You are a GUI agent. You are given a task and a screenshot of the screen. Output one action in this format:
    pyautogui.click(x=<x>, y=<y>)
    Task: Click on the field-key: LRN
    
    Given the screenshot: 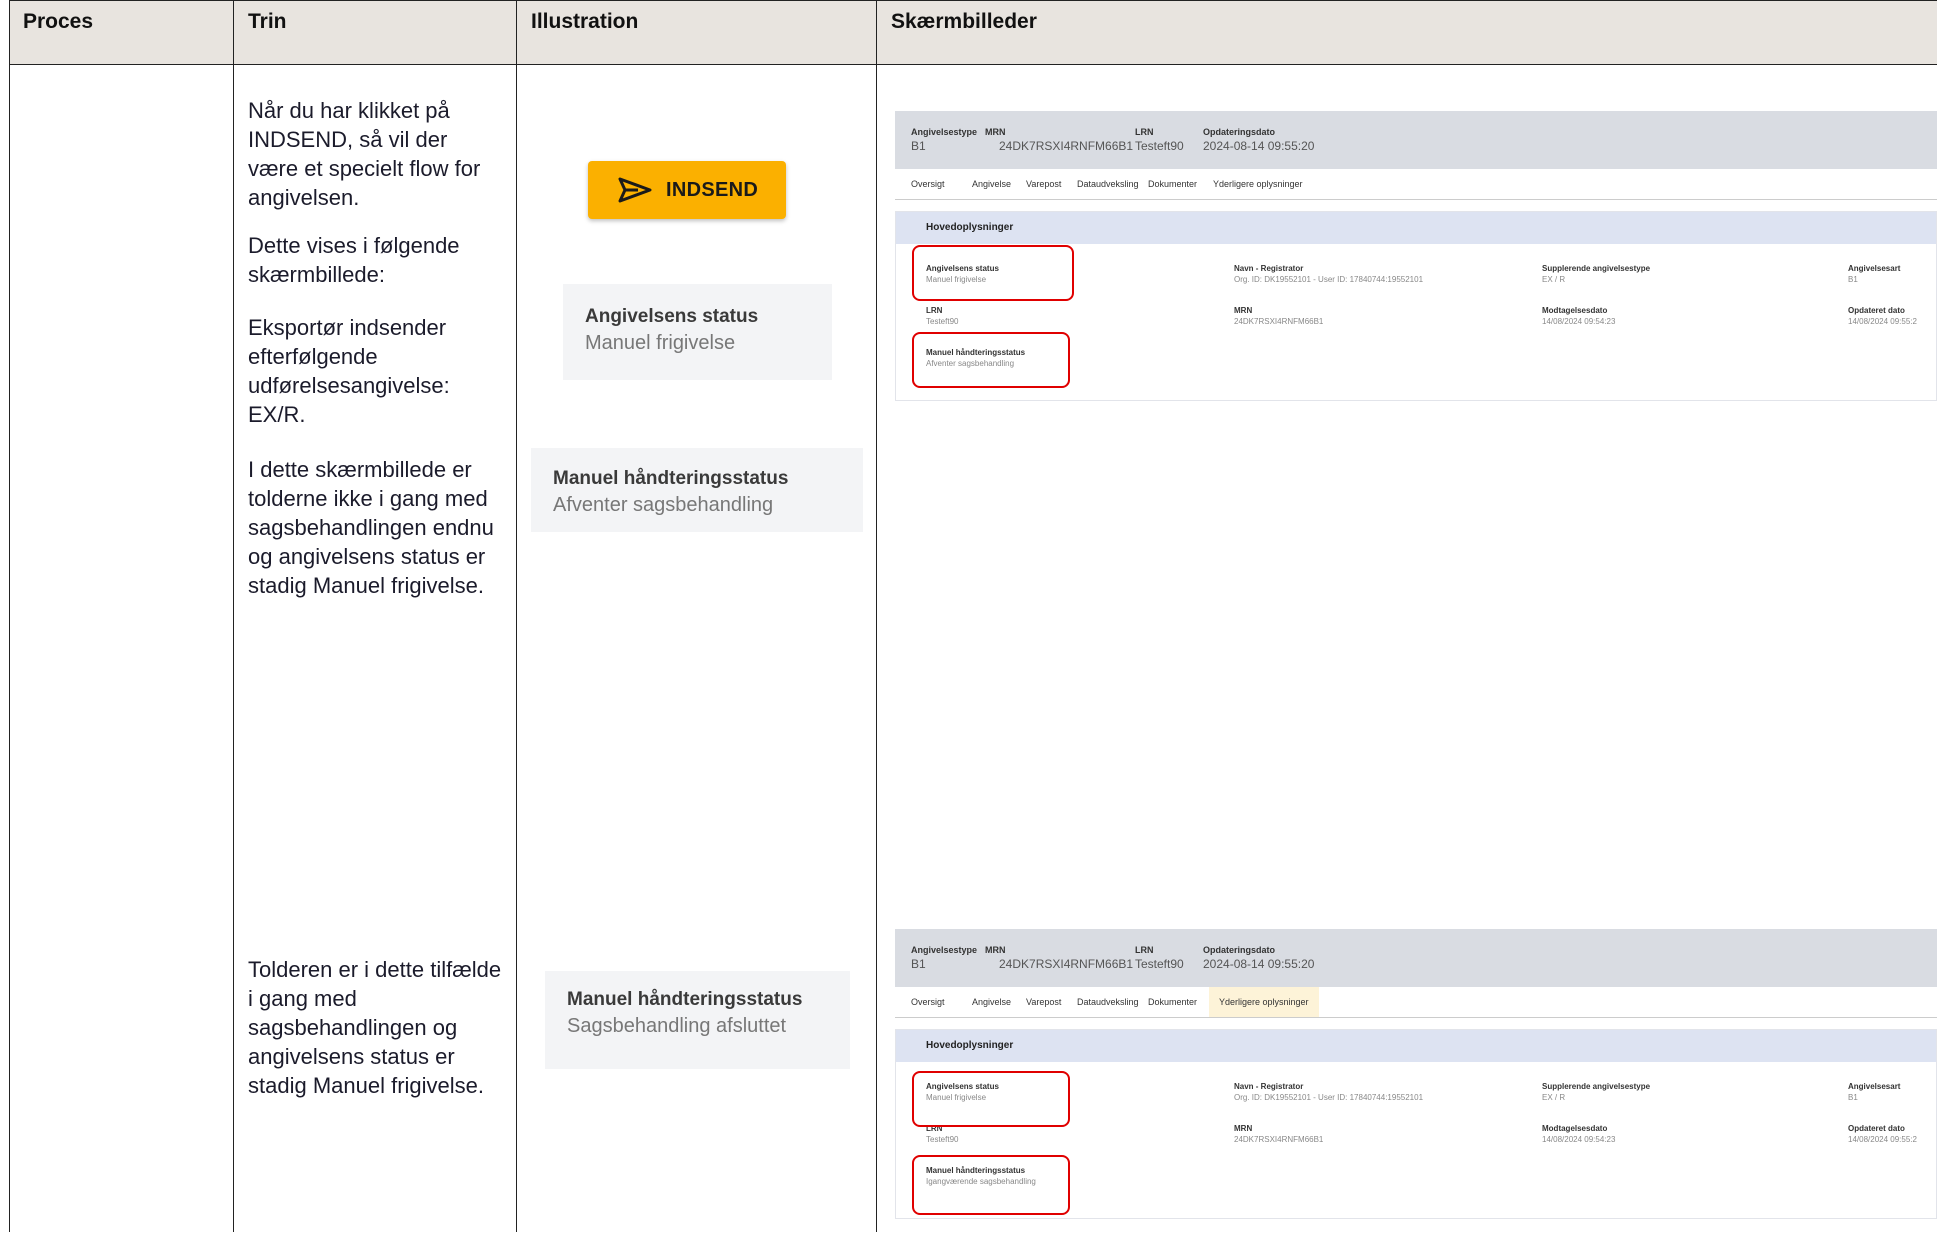 What is the action you would take?
    pyautogui.click(x=934, y=310)
    